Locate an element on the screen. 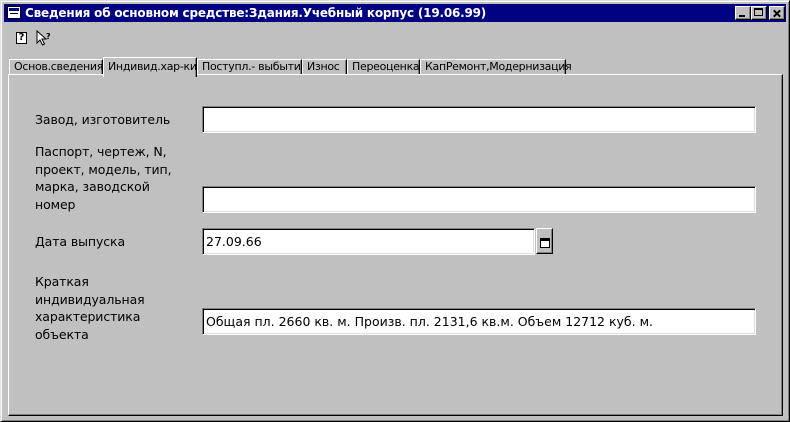 This screenshot has width=790, height=422. calendar-icon is located at coordinates (545, 243).